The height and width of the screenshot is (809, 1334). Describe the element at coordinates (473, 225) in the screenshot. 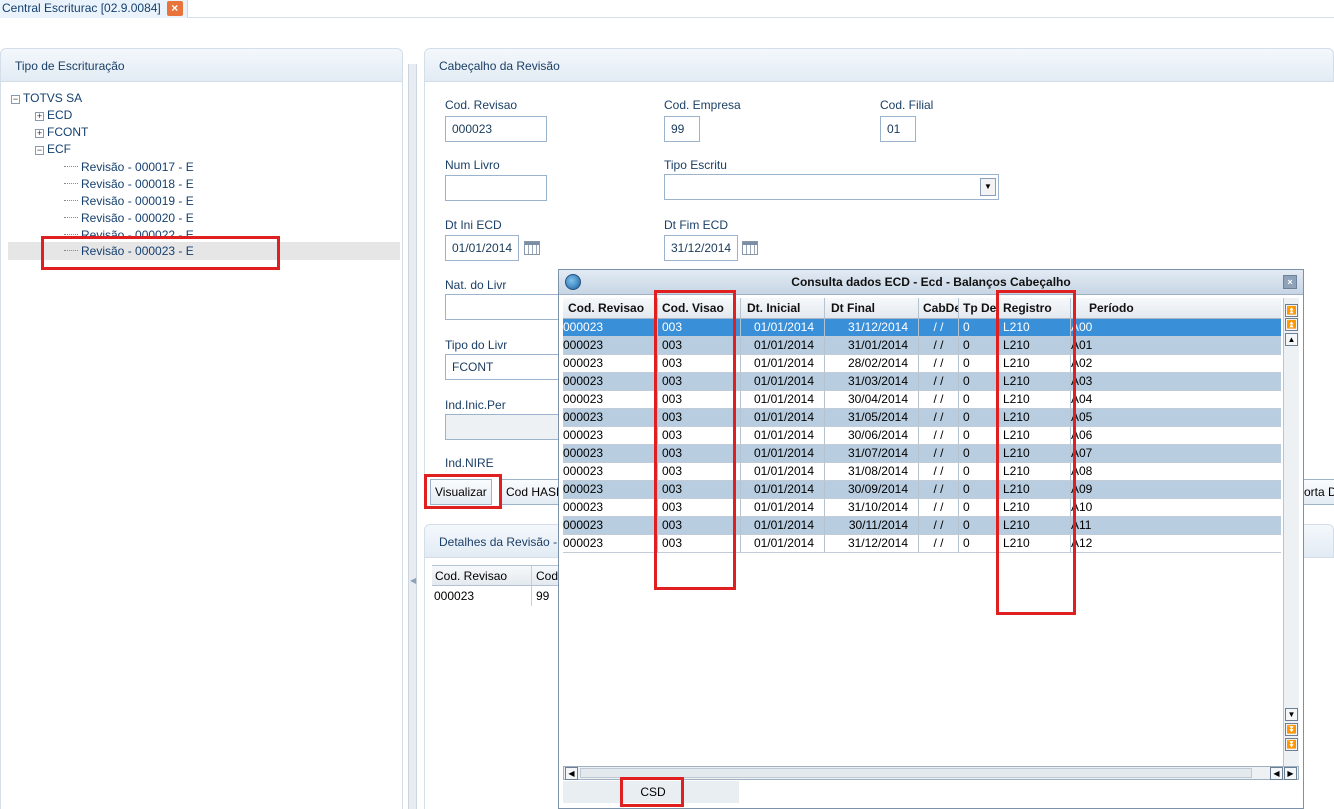

I see `dt-ini-label: Dt Ini ECD` at that location.